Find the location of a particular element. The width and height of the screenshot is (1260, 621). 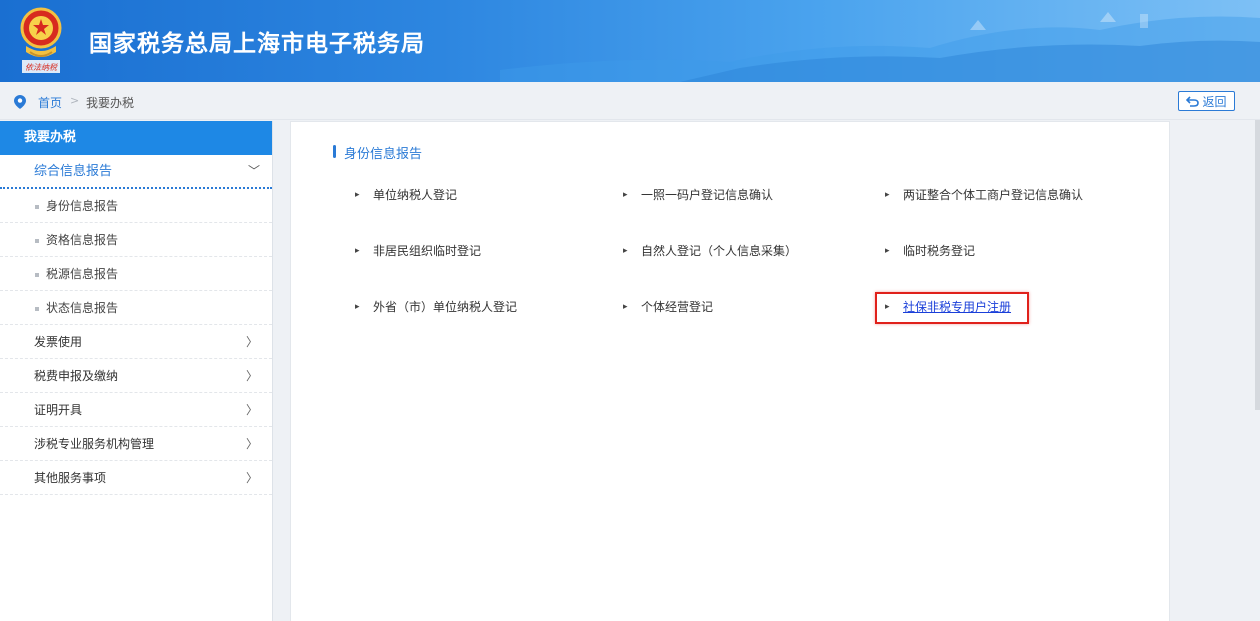

link-individual-business-registration: 个体经营登记 is located at coordinates (657, 307).